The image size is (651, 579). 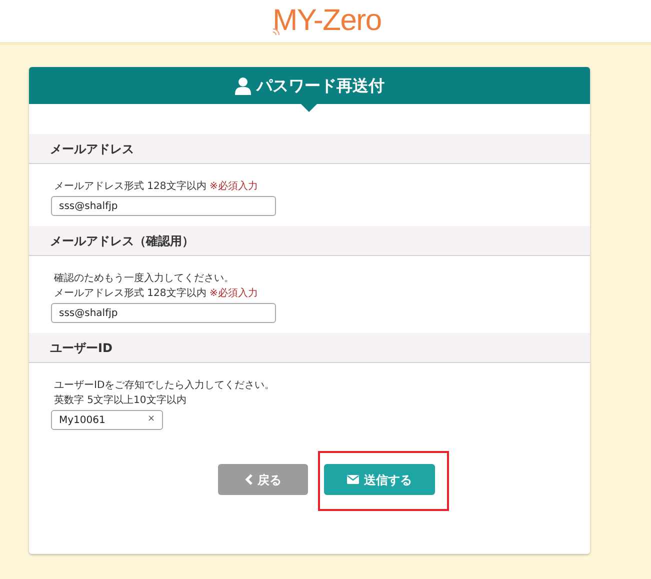 What do you see at coordinates (320, 85) in the screenshot?
I see `panel-title: パスワード再送付` at bounding box center [320, 85].